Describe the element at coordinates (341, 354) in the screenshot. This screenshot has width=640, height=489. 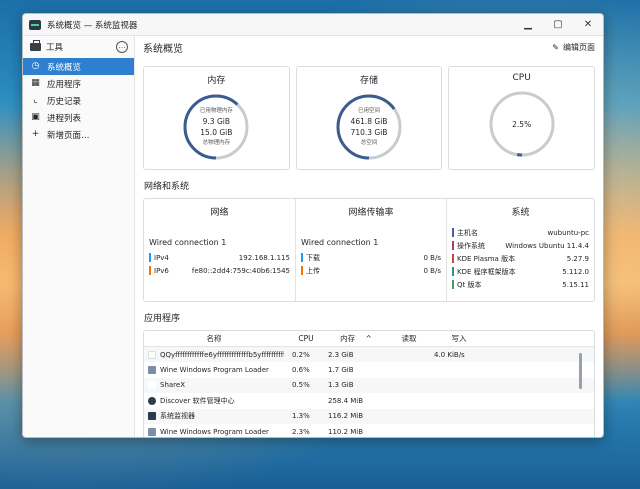
I see `app-memory: 2.3 GiB` at that location.